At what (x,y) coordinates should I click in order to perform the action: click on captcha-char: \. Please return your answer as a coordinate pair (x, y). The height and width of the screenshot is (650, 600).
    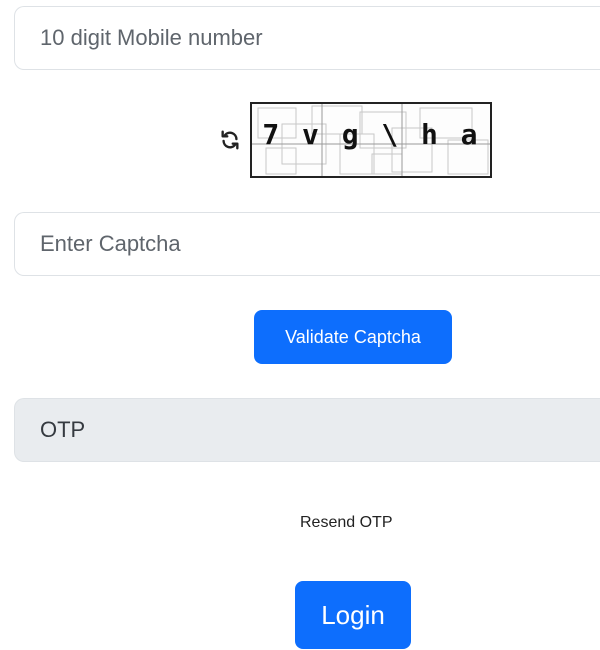
    Looking at the image, I should click on (391, 134).